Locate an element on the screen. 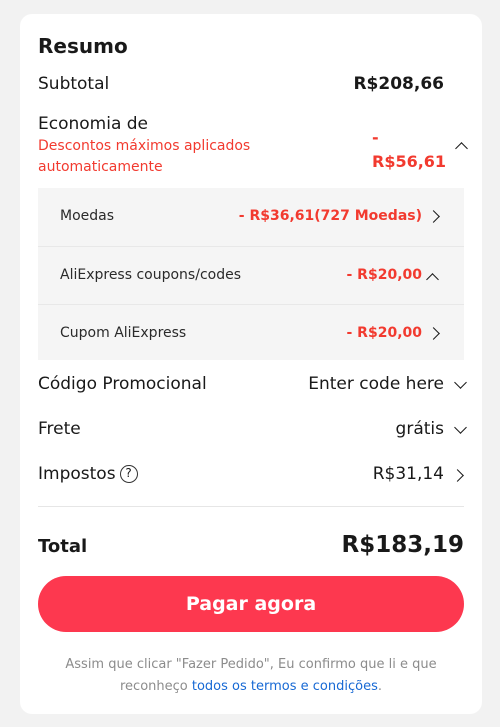  total-value: R$183,19 is located at coordinates (402, 545).